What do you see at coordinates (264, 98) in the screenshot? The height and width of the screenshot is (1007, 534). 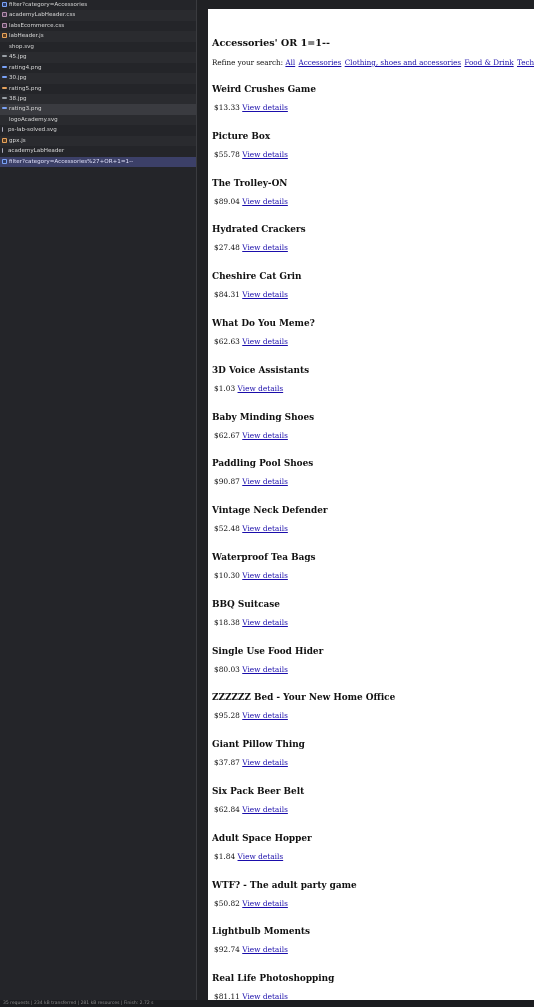 I see `product-item: Weird Crushes Game $13.33 View details` at bounding box center [264, 98].